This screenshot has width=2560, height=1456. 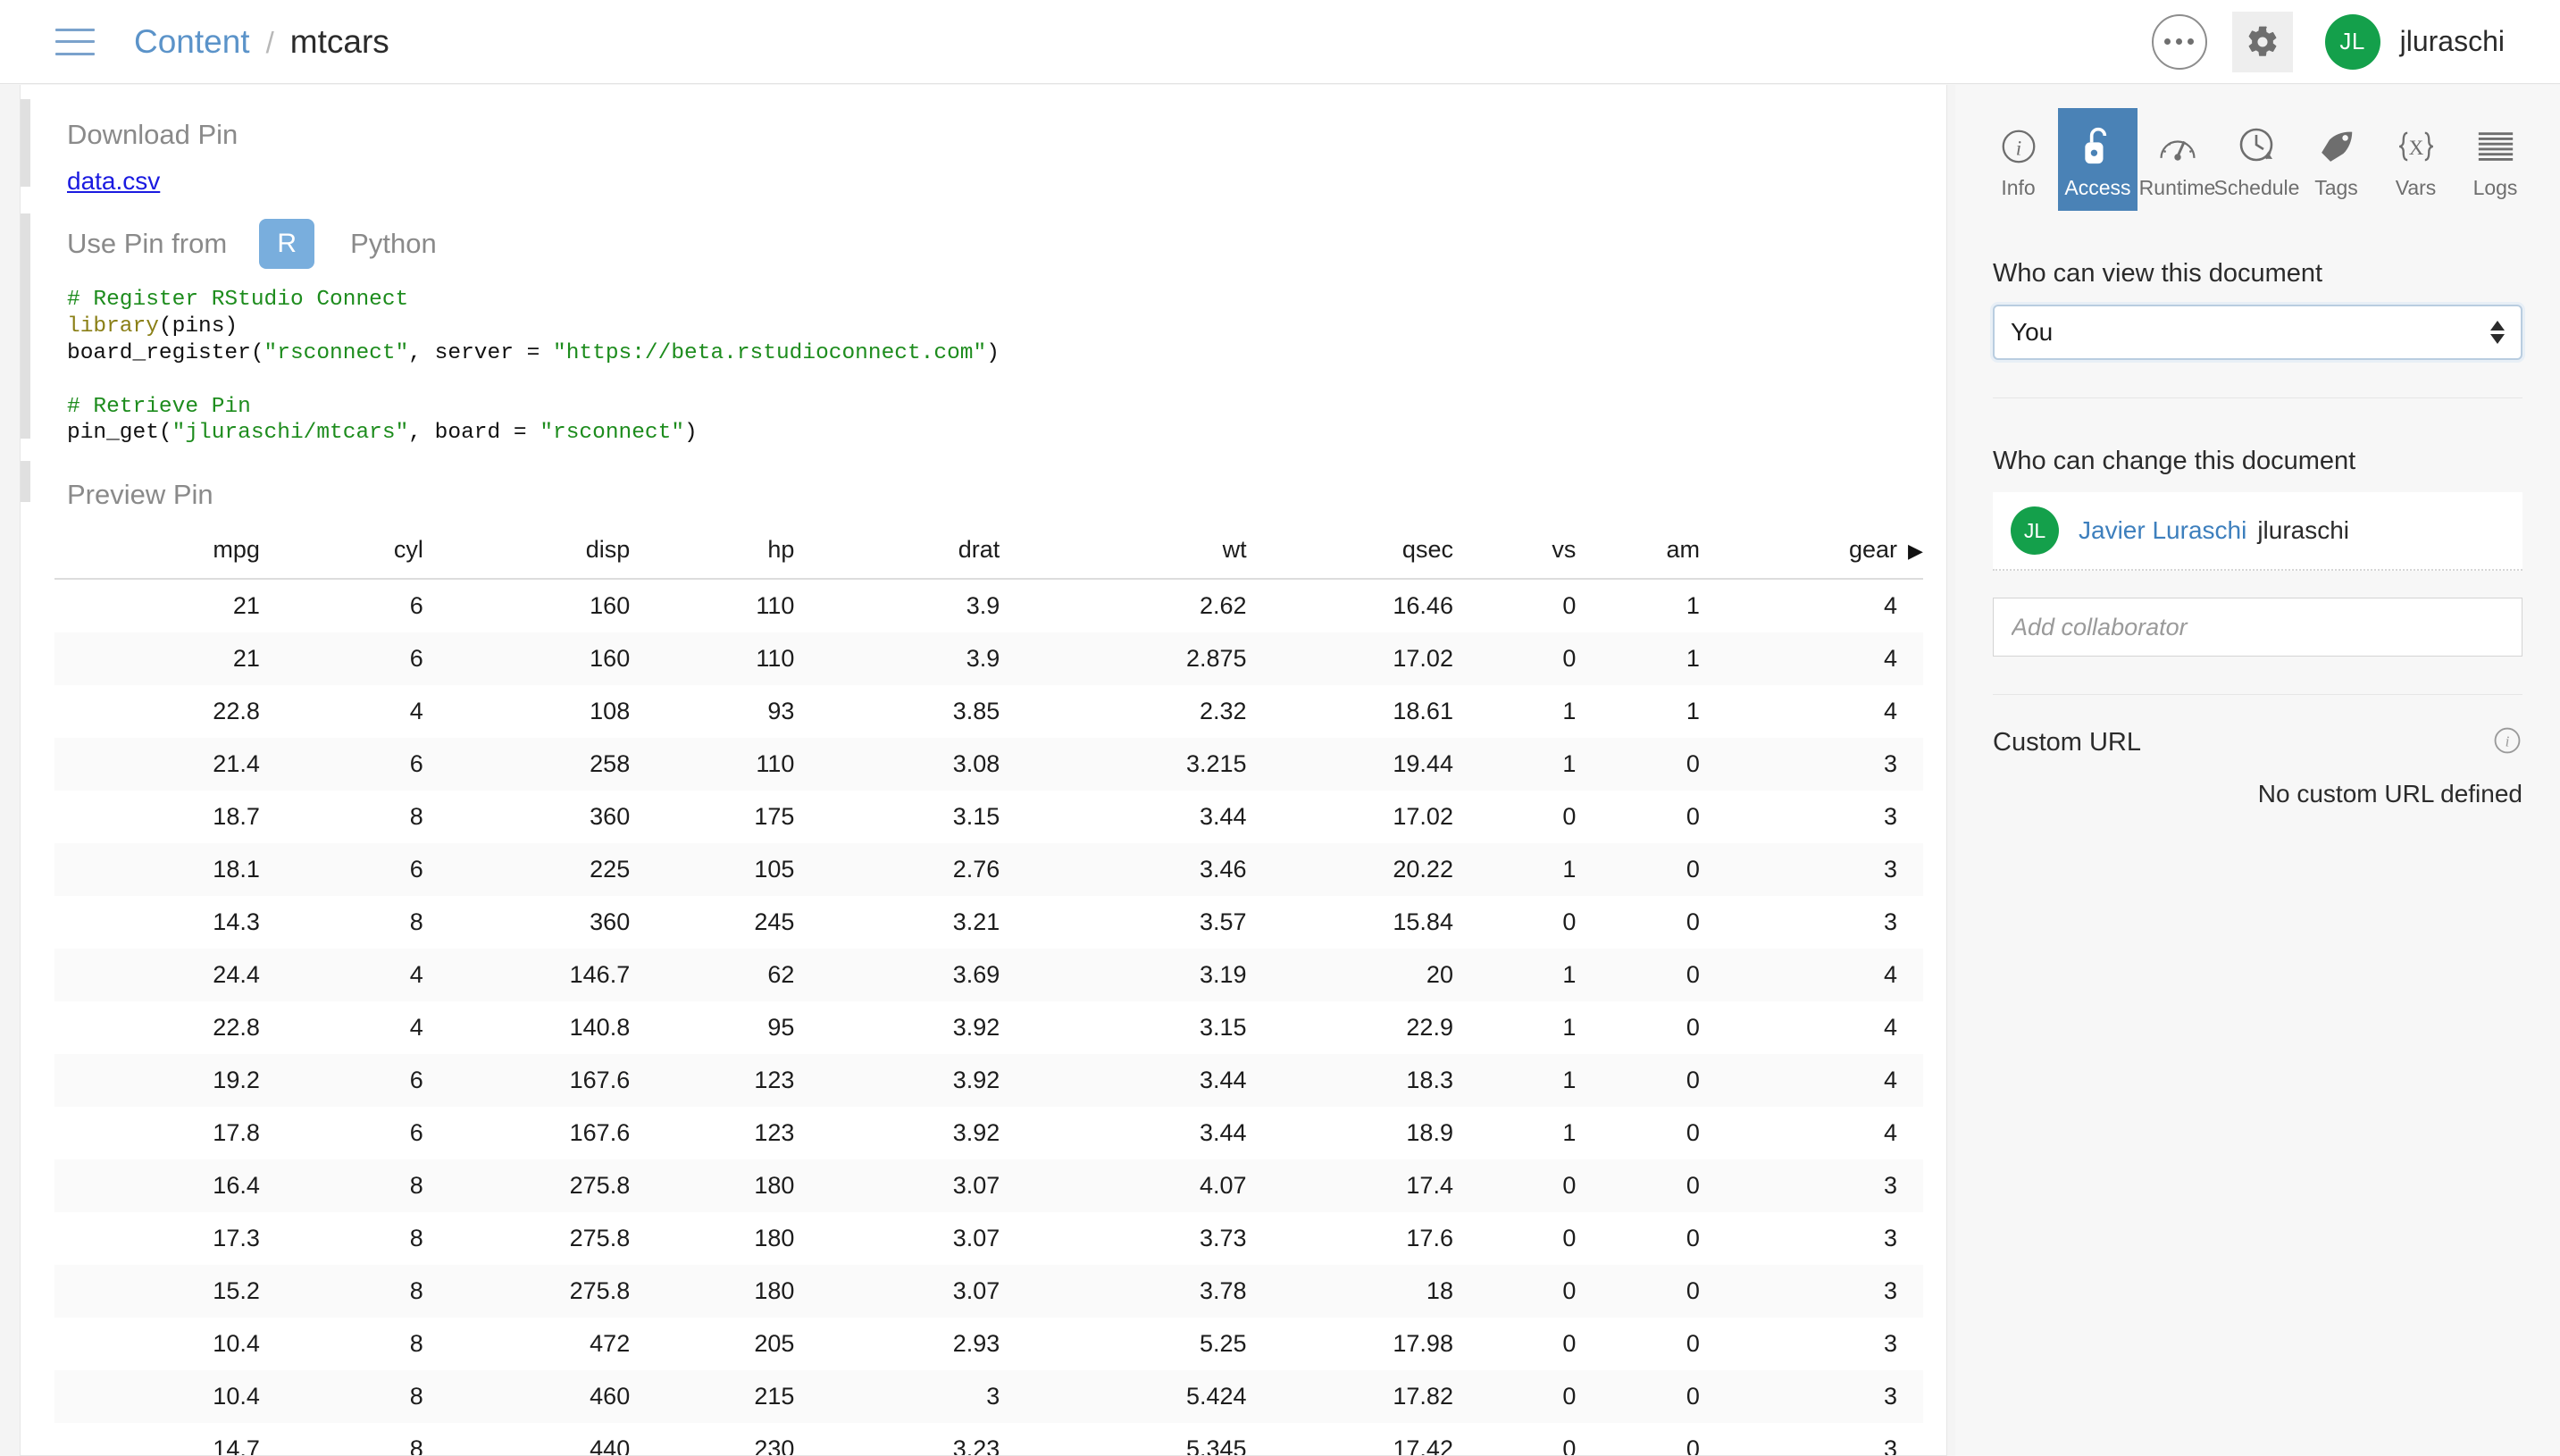 I want to click on tab-label: Schedule, so click(x=2256, y=187).